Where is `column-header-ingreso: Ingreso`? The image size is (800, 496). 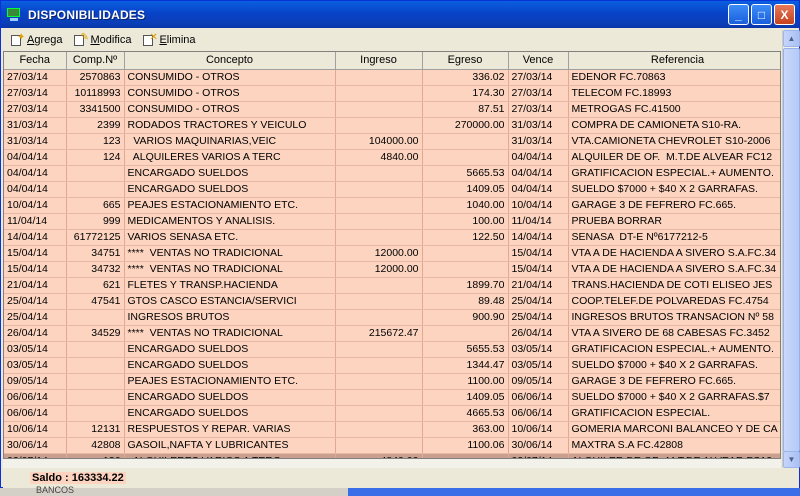 column-header-ingreso: Ingreso is located at coordinates (379, 61).